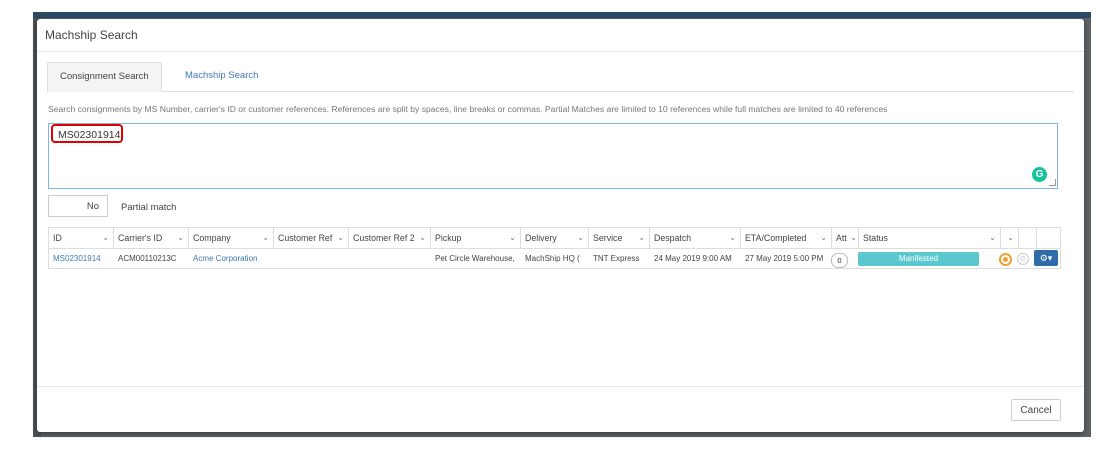 Image resolution: width=1107 pixels, height=450 pixels. I want to click on backdrop-header-strip, so click(562, 15).